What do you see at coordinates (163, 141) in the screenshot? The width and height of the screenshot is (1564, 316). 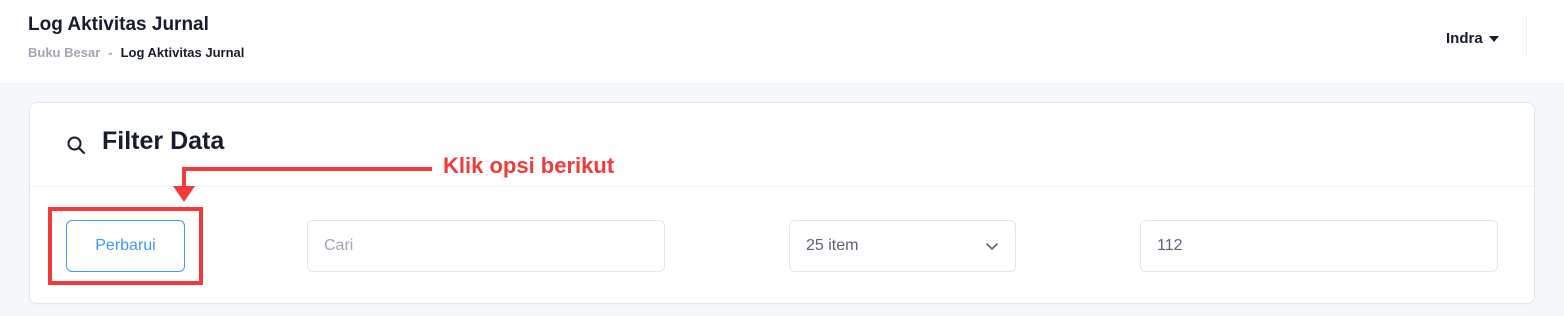 I see `filter-title: Filter Data` at bounding box center [163, 141].